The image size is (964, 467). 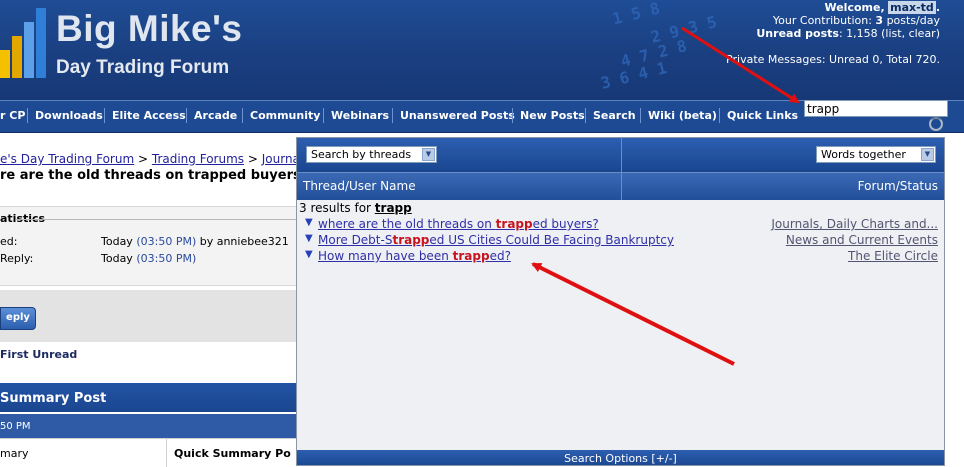 I want to click on welcome-line: Welcome, max-td., so click(x=882, y=7).